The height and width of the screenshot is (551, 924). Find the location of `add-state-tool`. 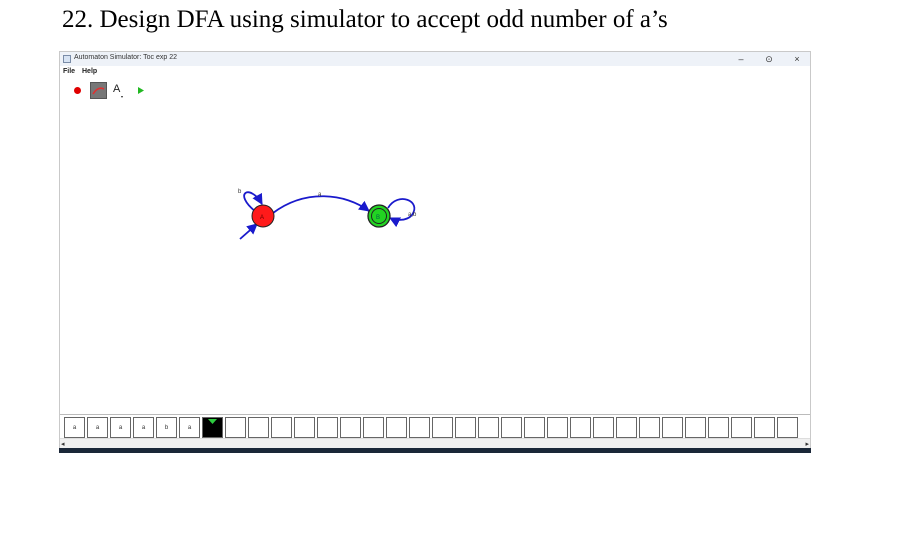

add-state-tool is located at coordinates (77, 90).